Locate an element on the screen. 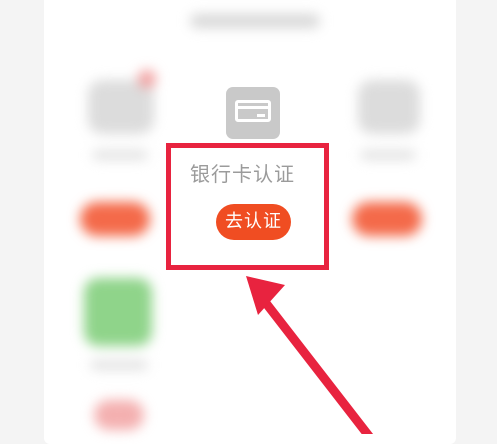 The height and width of the screenshot is (444, 497). arrow-annotation-icon is located at coordinates (310, 355).